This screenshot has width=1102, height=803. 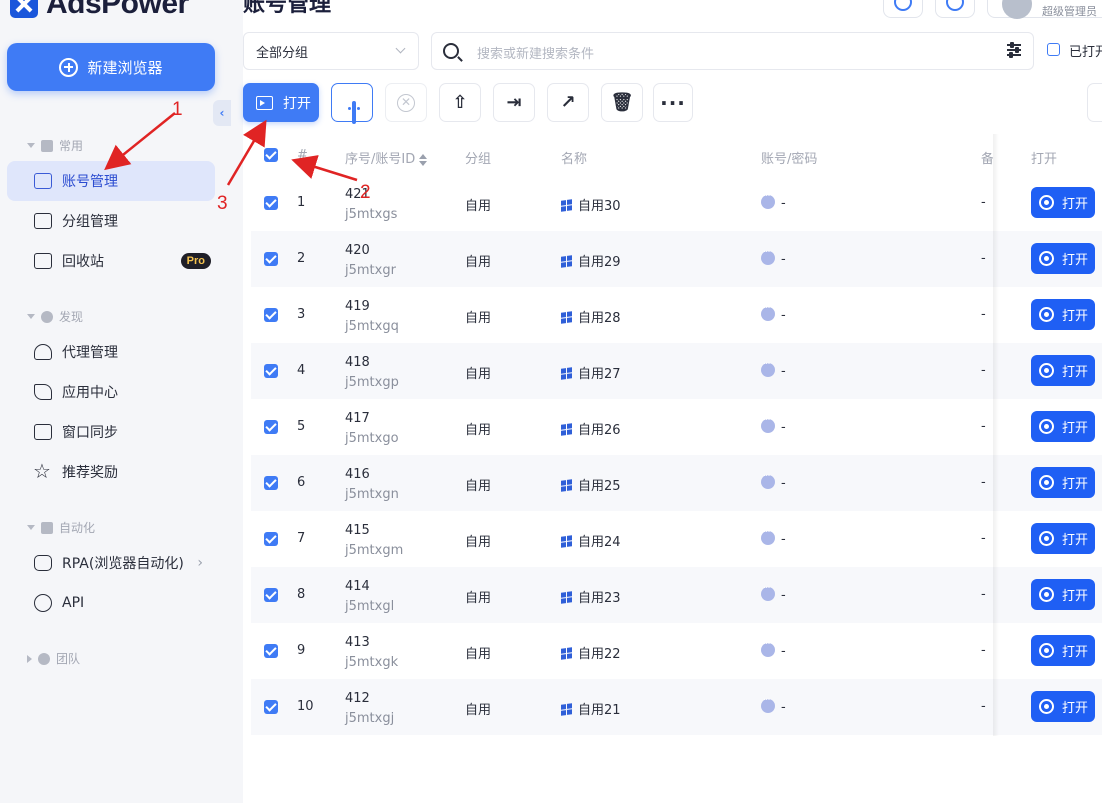 What do you see at coordinates (111, 261) in the screenshot?
I see `sidebar-item-recycle-bin: 回收站 Pro` at bounding box center [111, 261].